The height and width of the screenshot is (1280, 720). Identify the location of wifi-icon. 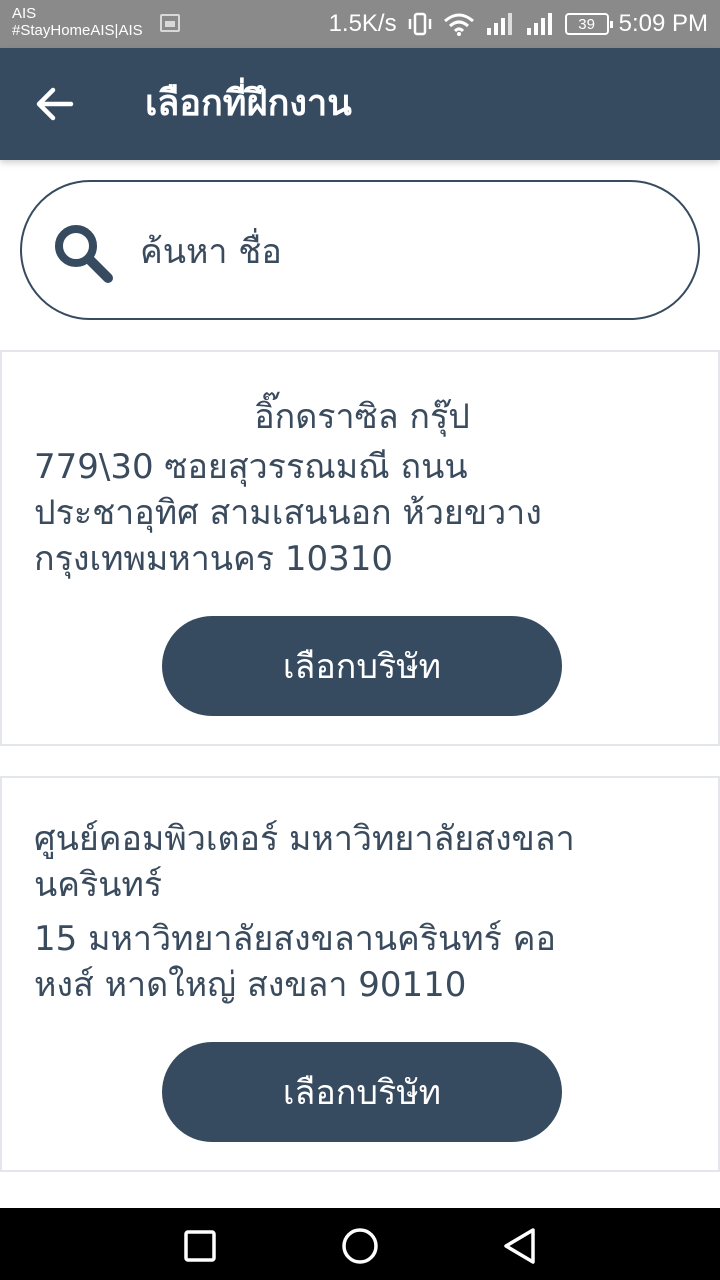
(459, 24).